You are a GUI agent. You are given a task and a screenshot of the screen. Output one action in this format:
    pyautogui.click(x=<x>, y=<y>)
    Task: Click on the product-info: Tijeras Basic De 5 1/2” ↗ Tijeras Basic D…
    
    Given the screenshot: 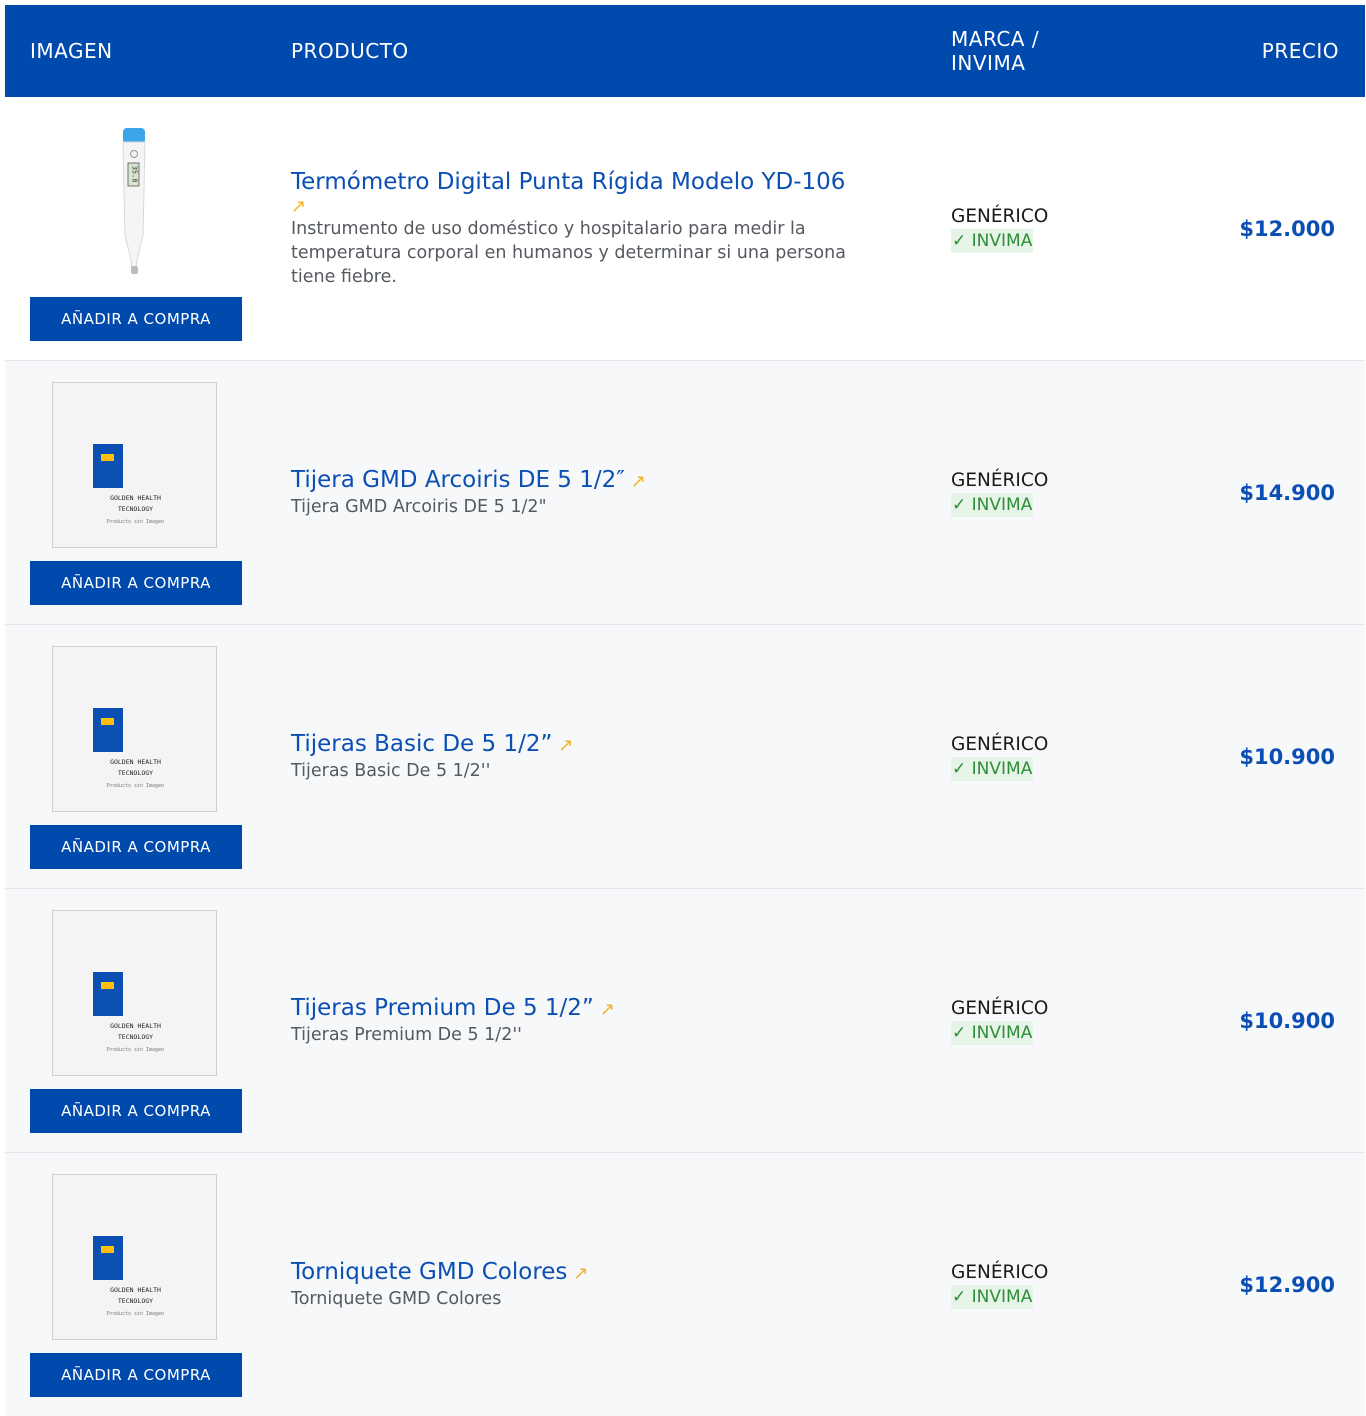 What is the action you would take?
    pyautogui.click(x=591, y=756)
    